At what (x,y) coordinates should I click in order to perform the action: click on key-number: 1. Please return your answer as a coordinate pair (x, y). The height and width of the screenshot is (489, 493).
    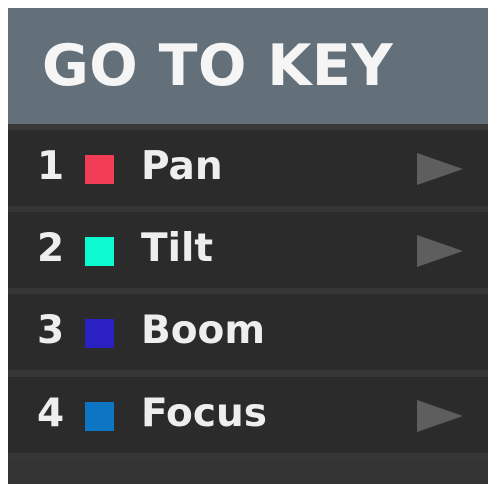
    Looking at the image, I should click on (51, 166).